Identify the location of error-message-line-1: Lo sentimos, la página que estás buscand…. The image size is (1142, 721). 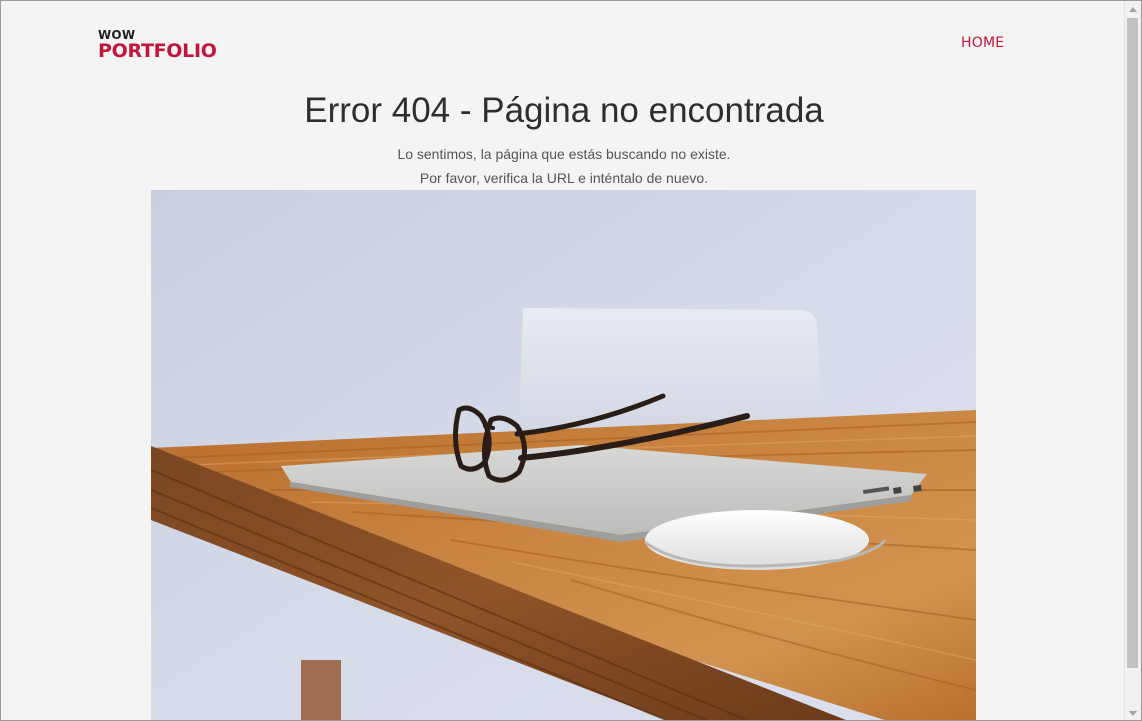
(564, 154).